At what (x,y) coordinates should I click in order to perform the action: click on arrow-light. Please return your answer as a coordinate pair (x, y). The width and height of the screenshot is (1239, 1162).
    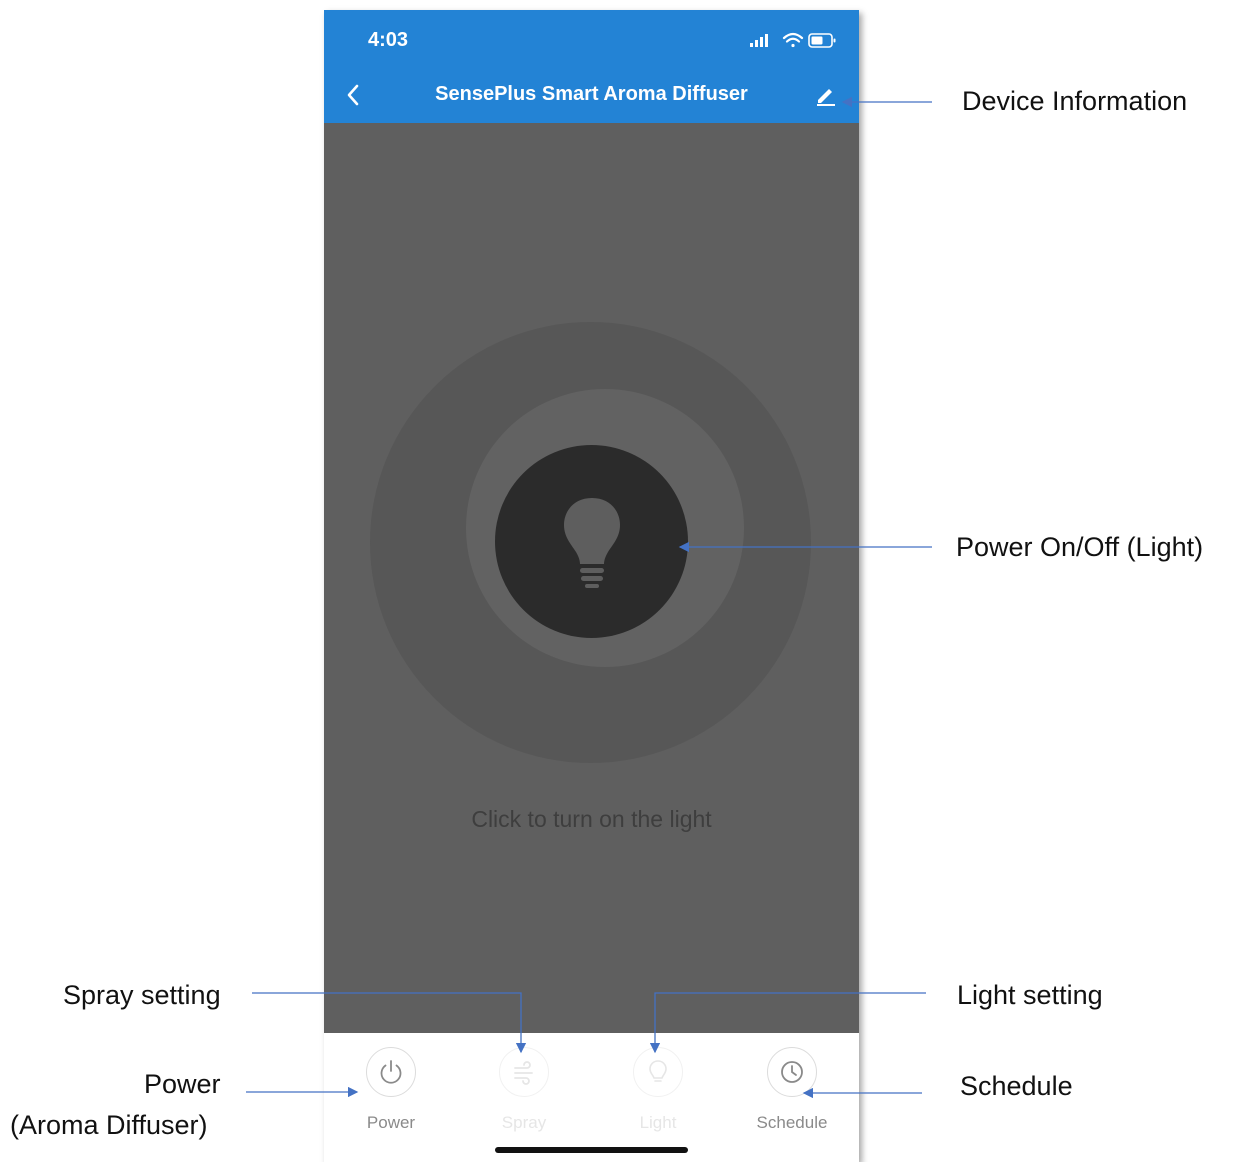
    Looking at the image, I should click on (787, 1023).